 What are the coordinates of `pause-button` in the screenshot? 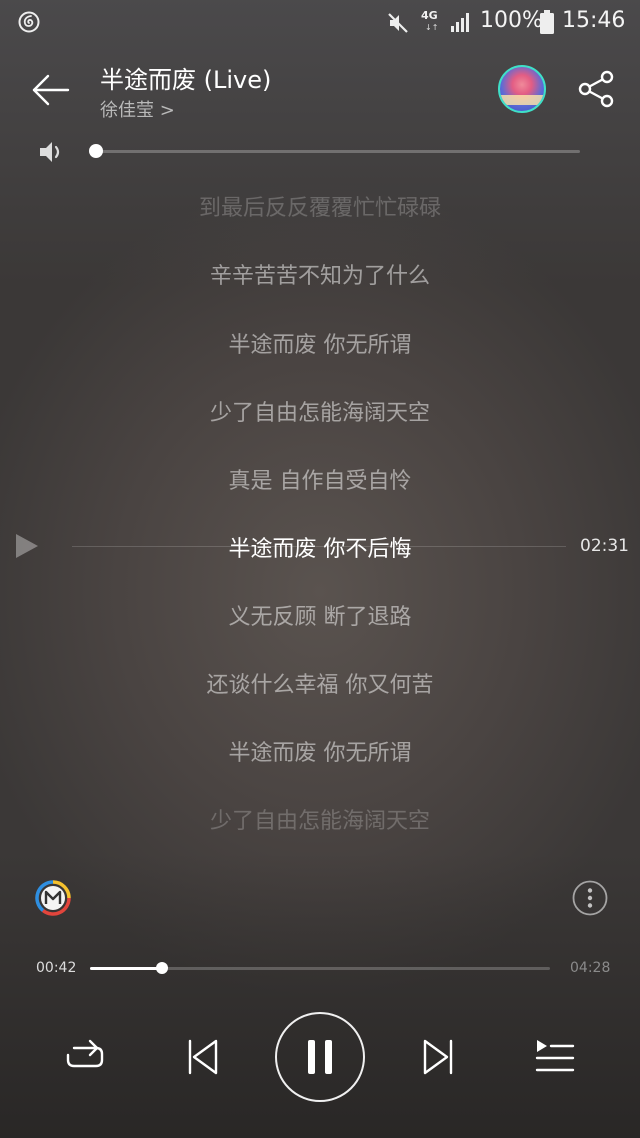 It's located at (320, 1057).